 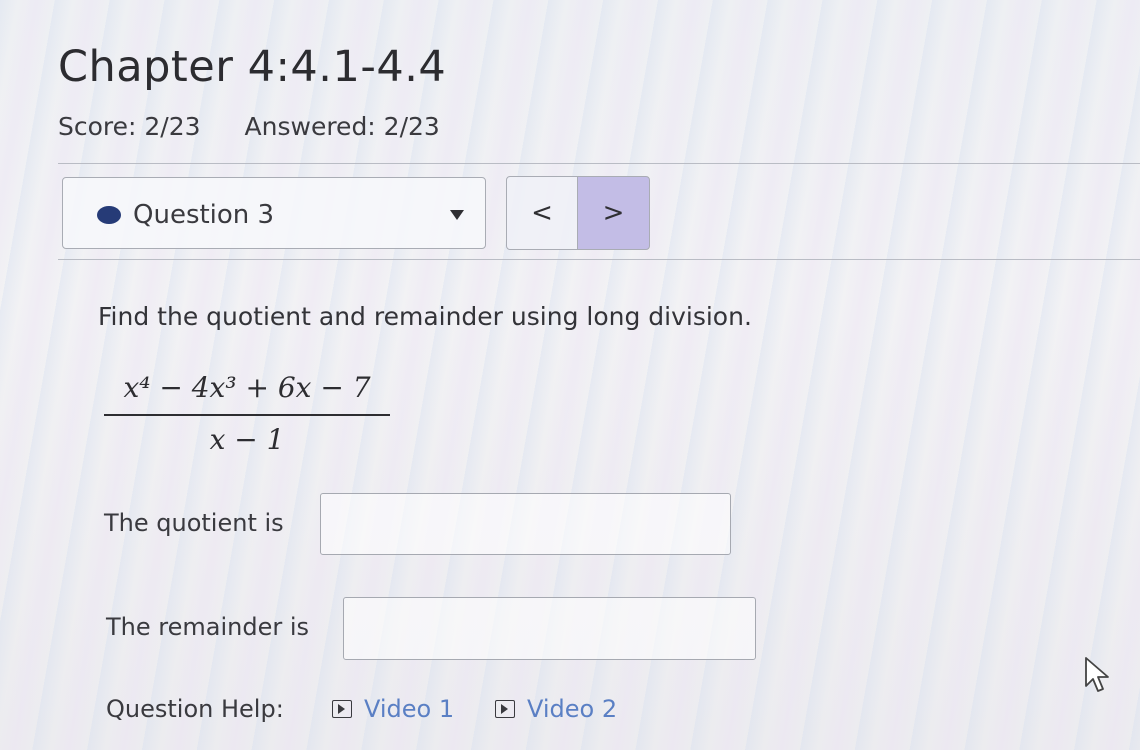 What do you see at coordinates (613, 213) in the screenshot?
I see `next-question-button: >` at bounding box center [613, 213].